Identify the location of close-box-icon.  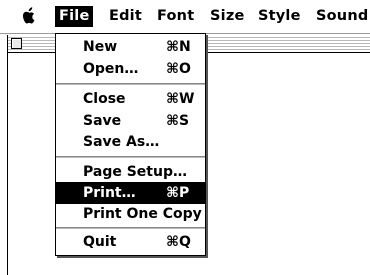
(16, 43).